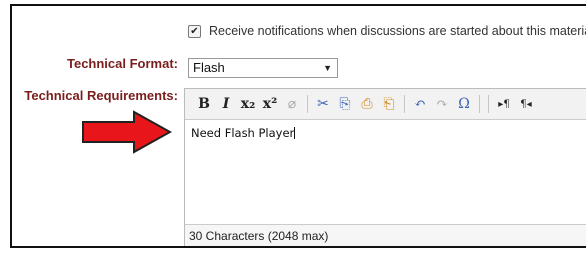 The width and height of the screenshot is (588, 254). What do you see at coordinates (248, 104) in the screenshot?
I see `subscript-button: x₂` at bounding box center [248, 104].